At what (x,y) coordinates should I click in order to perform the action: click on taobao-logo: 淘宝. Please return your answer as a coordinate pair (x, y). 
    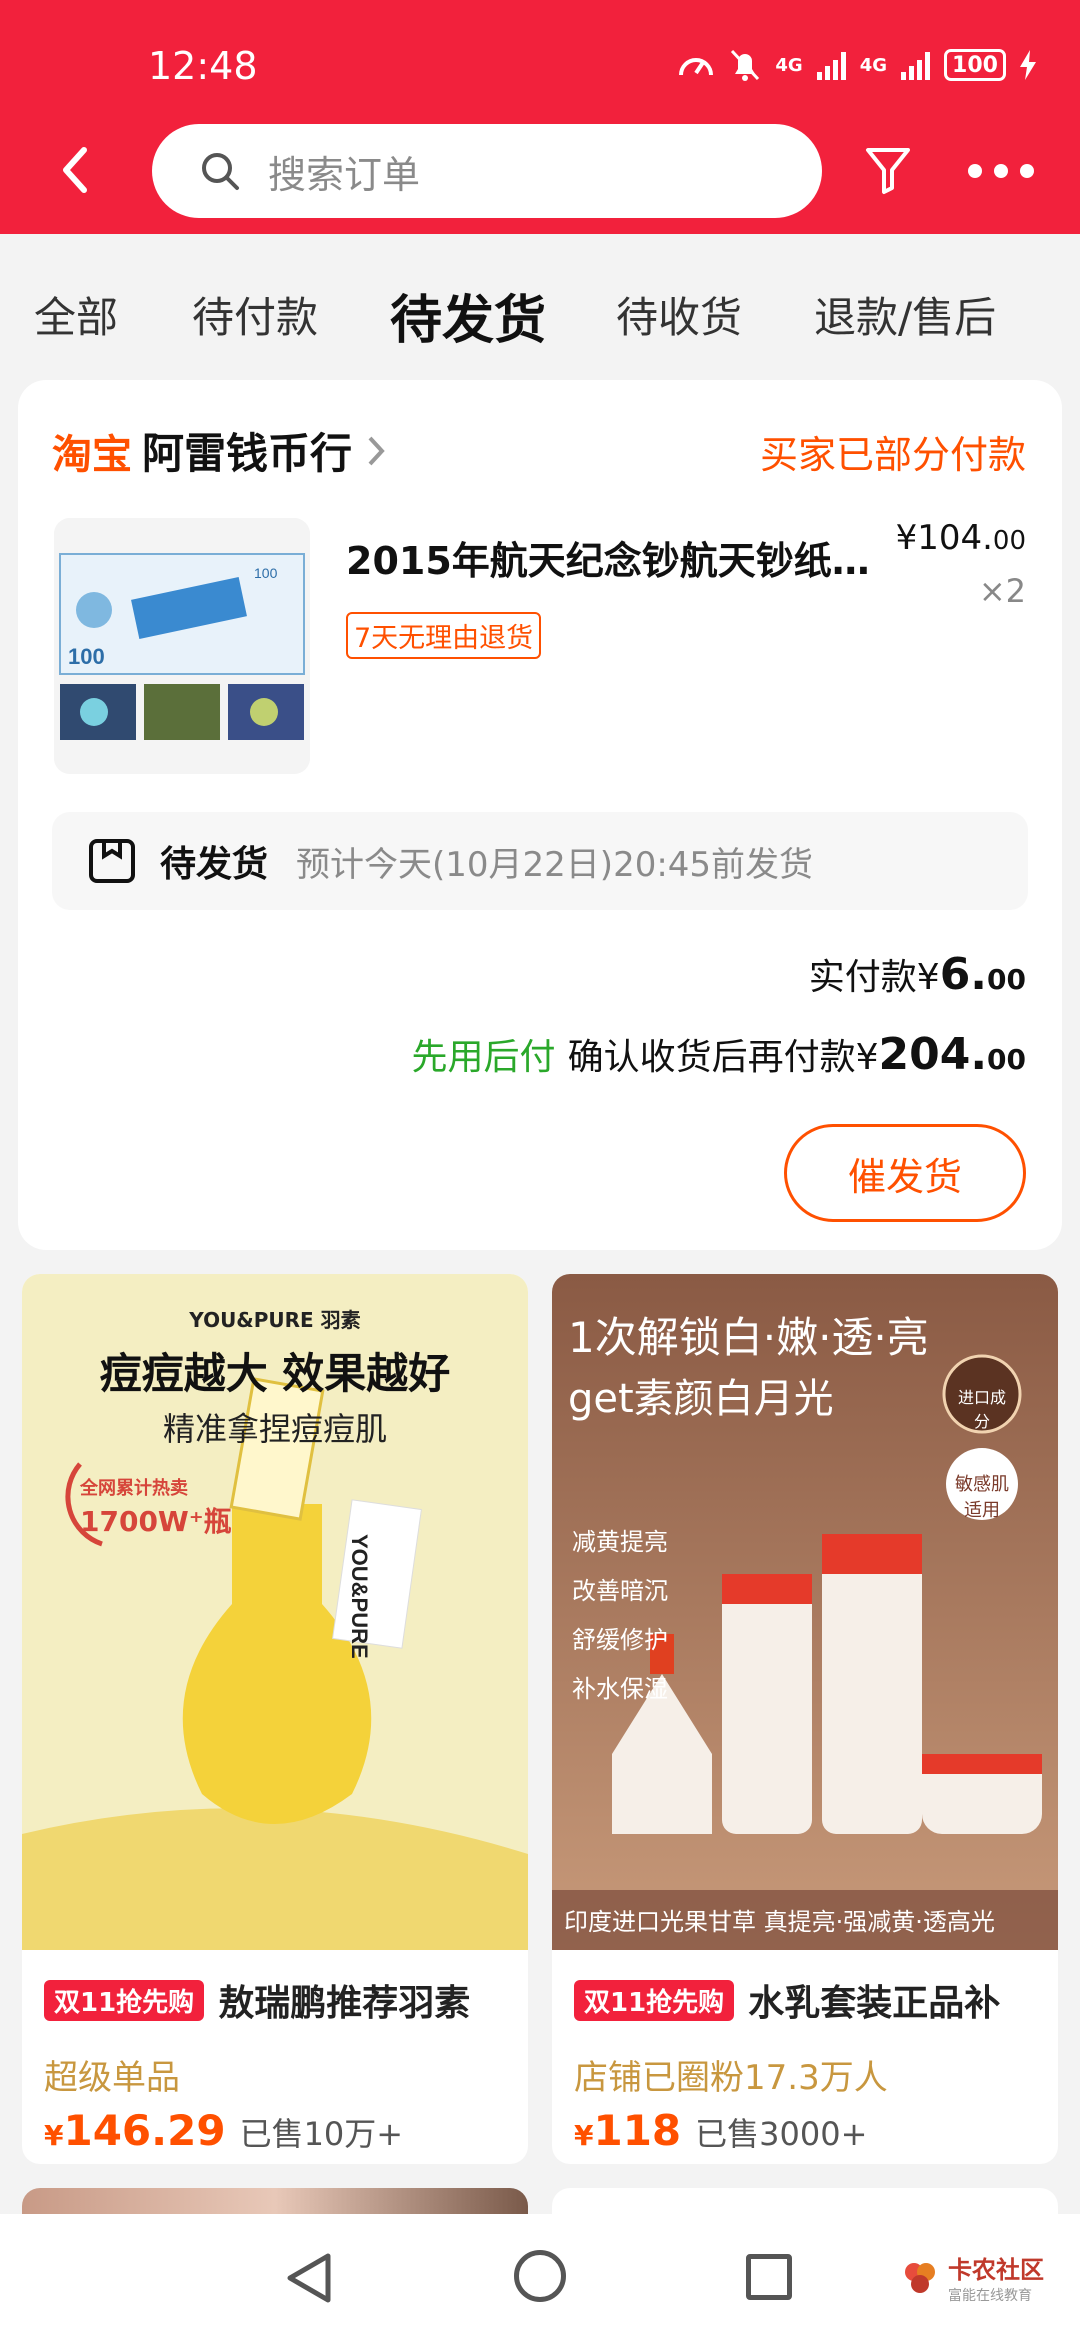
    Looking at the image, I should click on (92, 454).